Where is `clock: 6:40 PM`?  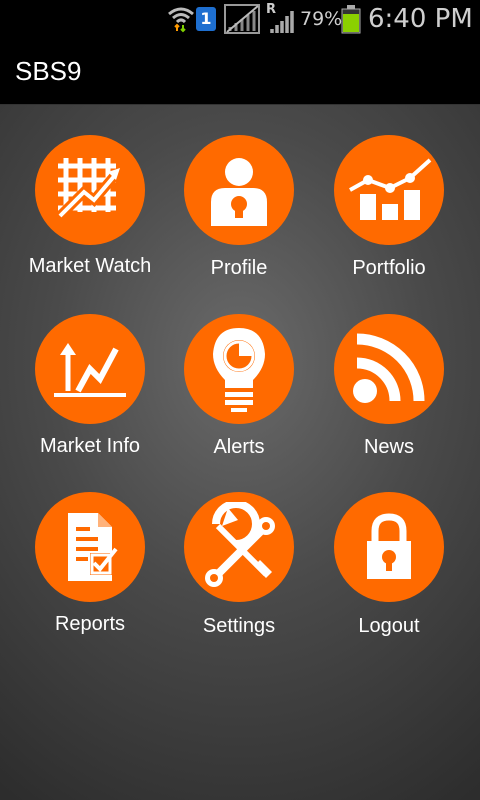 clock: 6:40 PM is located at coordinates (420, 19).